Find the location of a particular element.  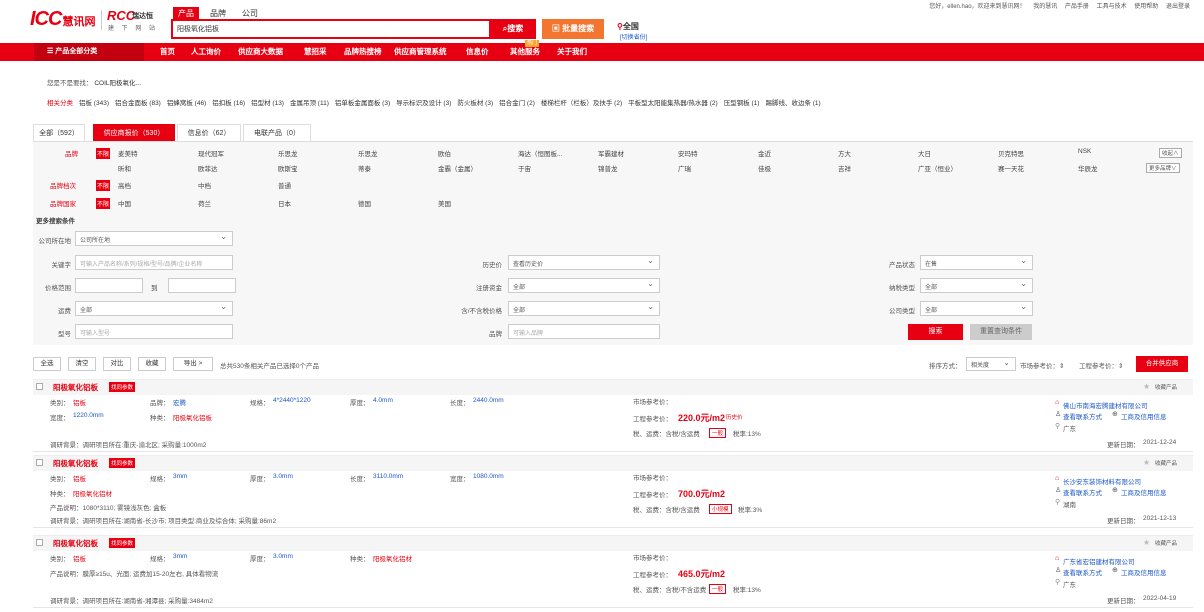

company-loc-select: 公司所在地 is located at coordinates (154, 238).